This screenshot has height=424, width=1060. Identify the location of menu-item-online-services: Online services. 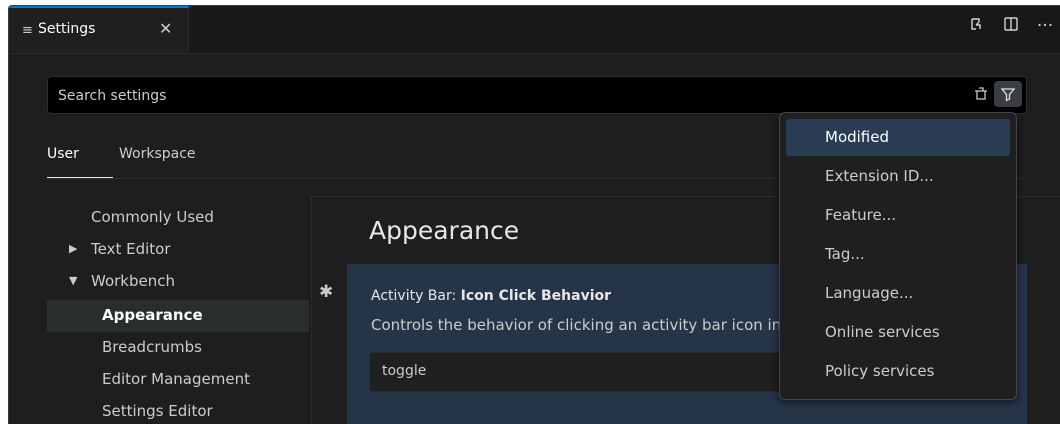
(898, 332).